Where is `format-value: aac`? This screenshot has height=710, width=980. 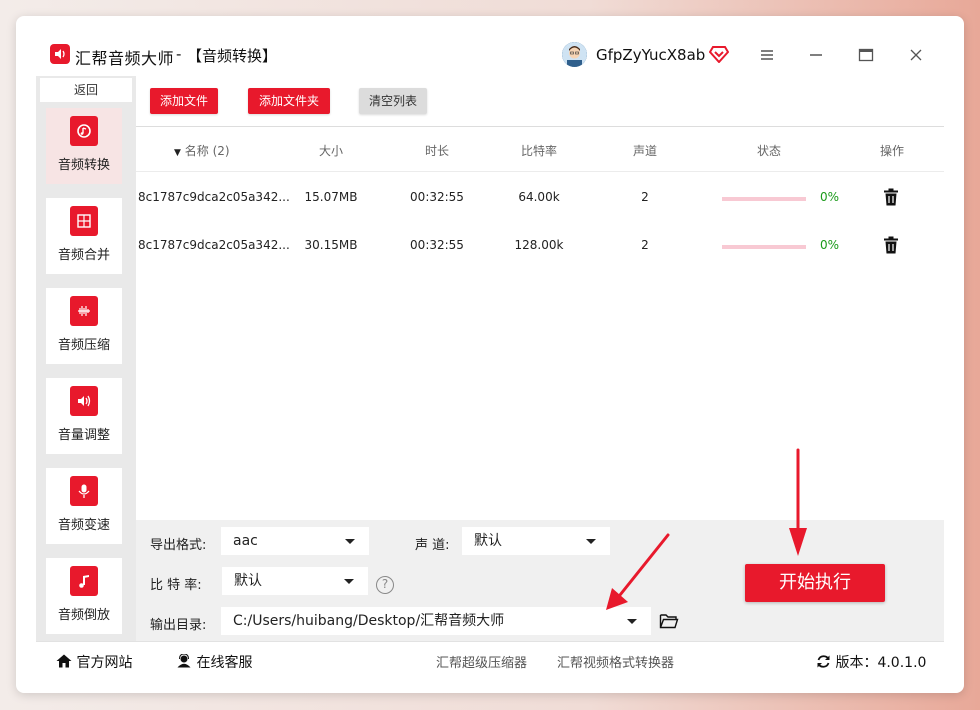
format-value: aac is located at coordinates (245, 541).